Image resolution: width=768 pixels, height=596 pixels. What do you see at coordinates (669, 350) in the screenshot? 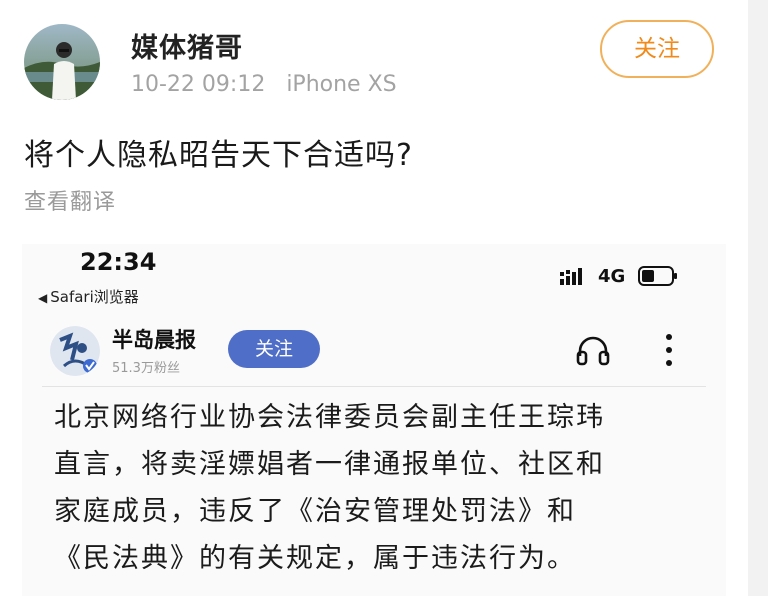
I see `more-vertical-icon` at bounding box center [669, 350].